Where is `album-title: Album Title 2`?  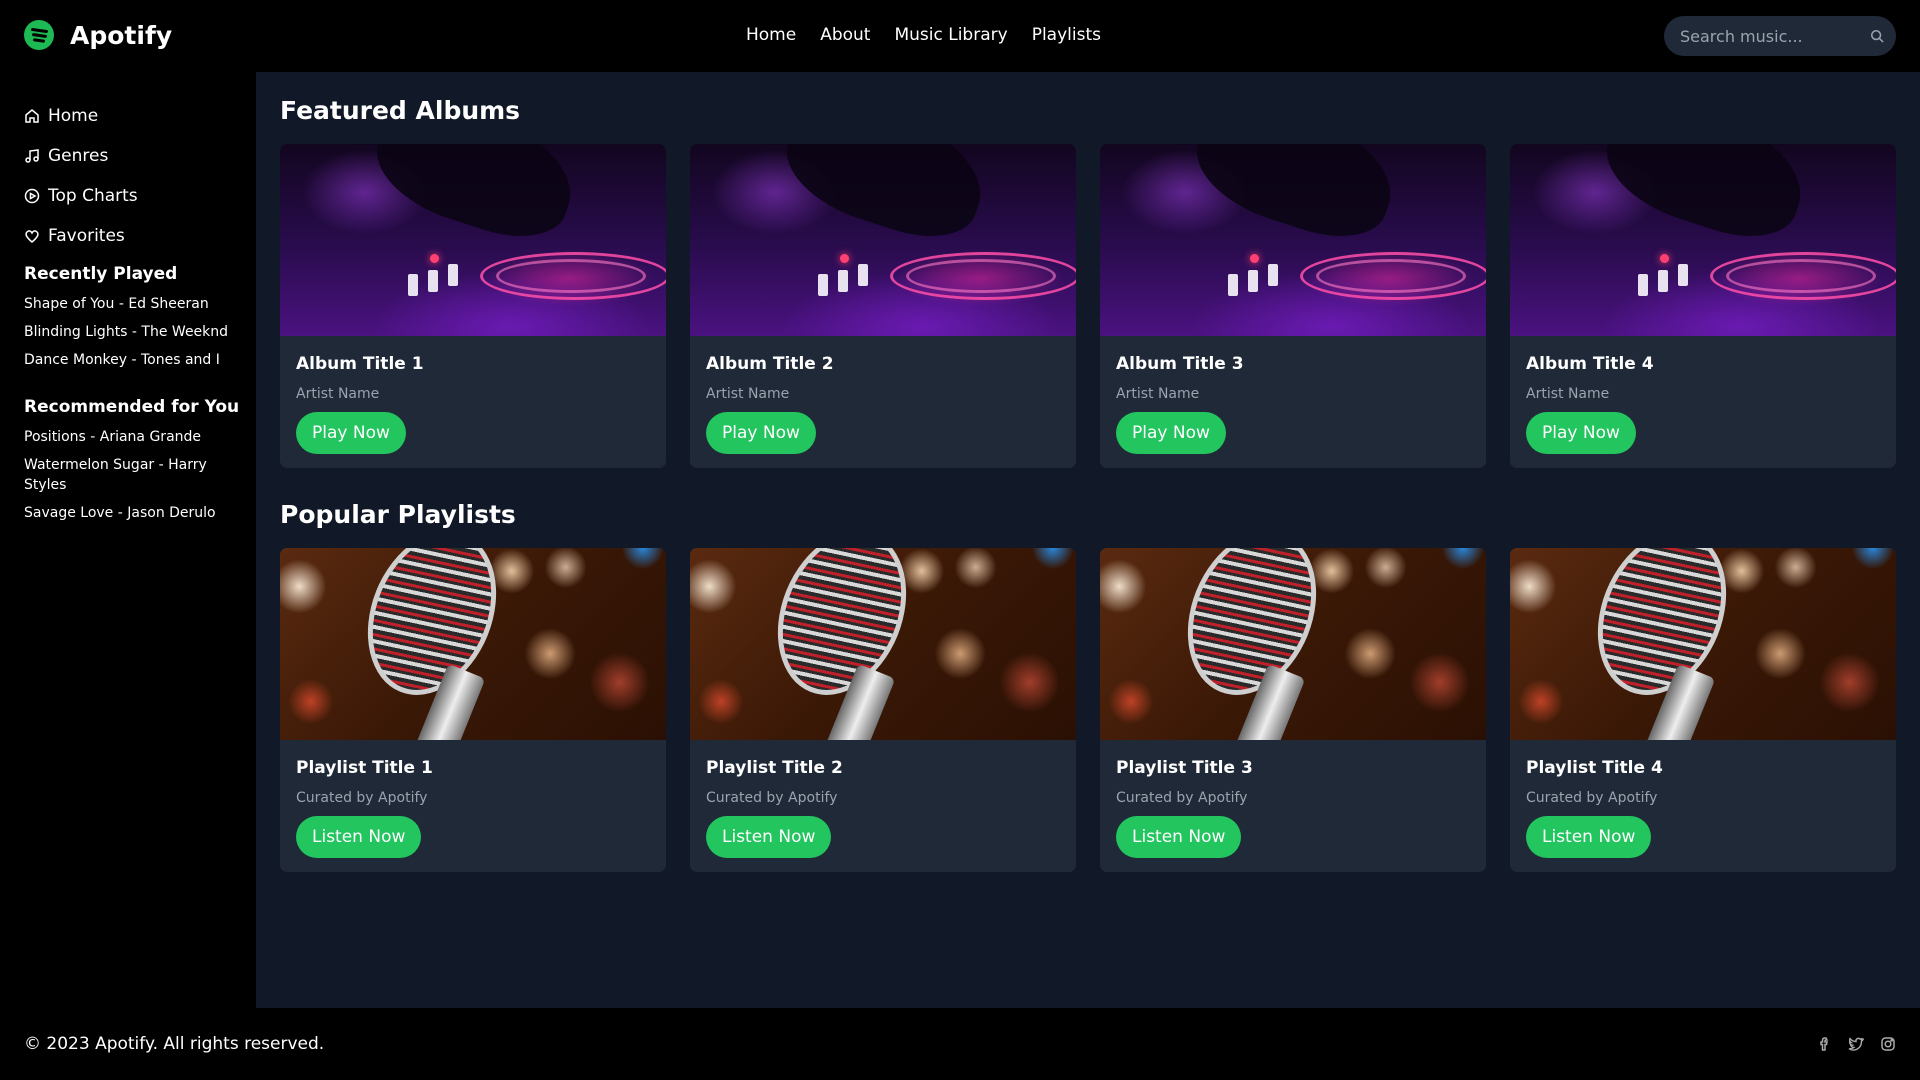 album-title: Album Title 2 is located at coordinates (770, 364).